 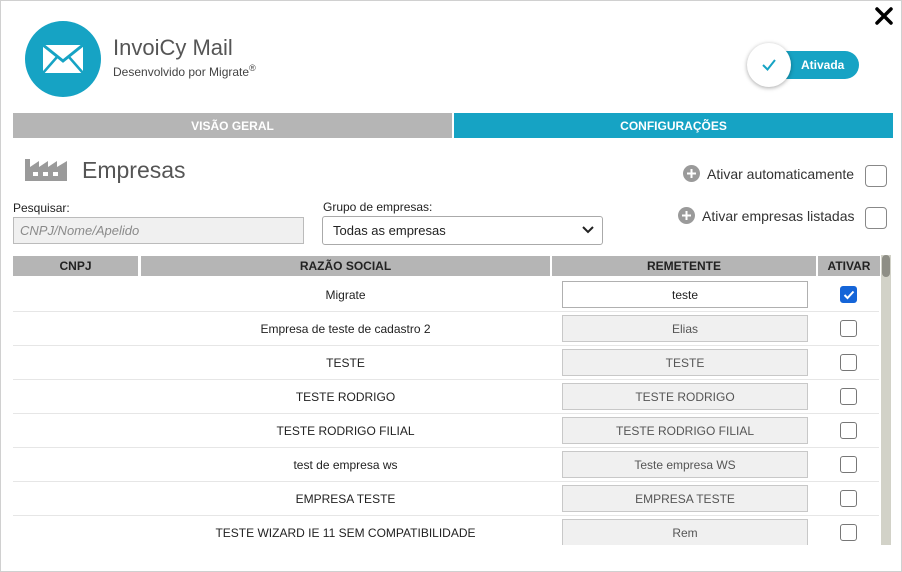 I want to click on table-row: TESTE TESTE, so click(x=446, y=363).